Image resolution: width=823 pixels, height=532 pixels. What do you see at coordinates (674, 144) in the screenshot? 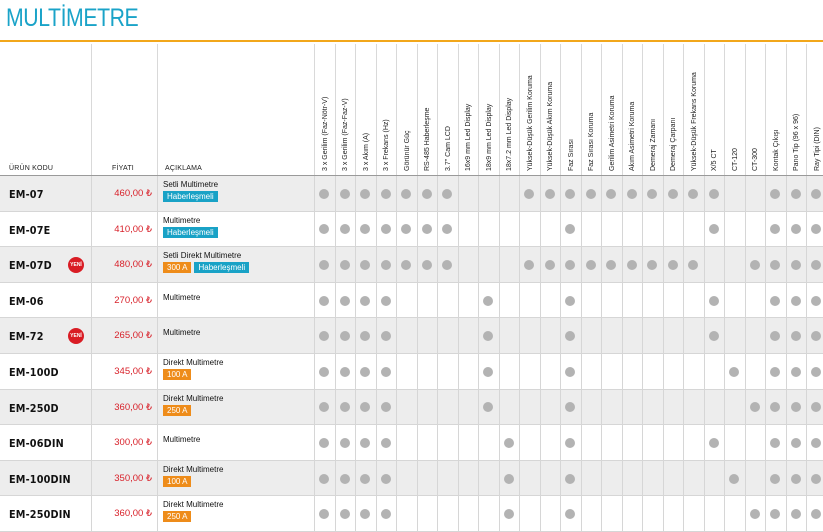
I see `feature-header-label: Demeraj Çarpanı` at bounding box center [674, 144].